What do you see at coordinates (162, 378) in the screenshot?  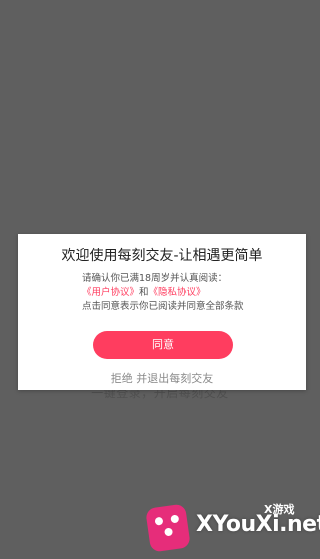 I see `reject-and-exit-link: 拒绝 并退出每刻交友` at bounding box center [162, 378].